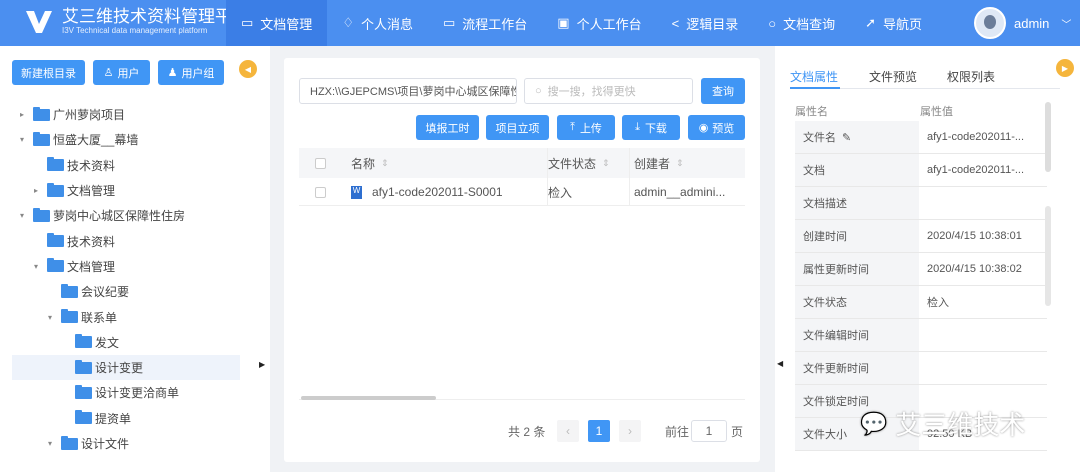 This screenshot has width=1080, height=472. What do you see at coordinates (107, 342) in the screenshot?
I see `tree-node-label: 发文` at bounding box center [107, 342].